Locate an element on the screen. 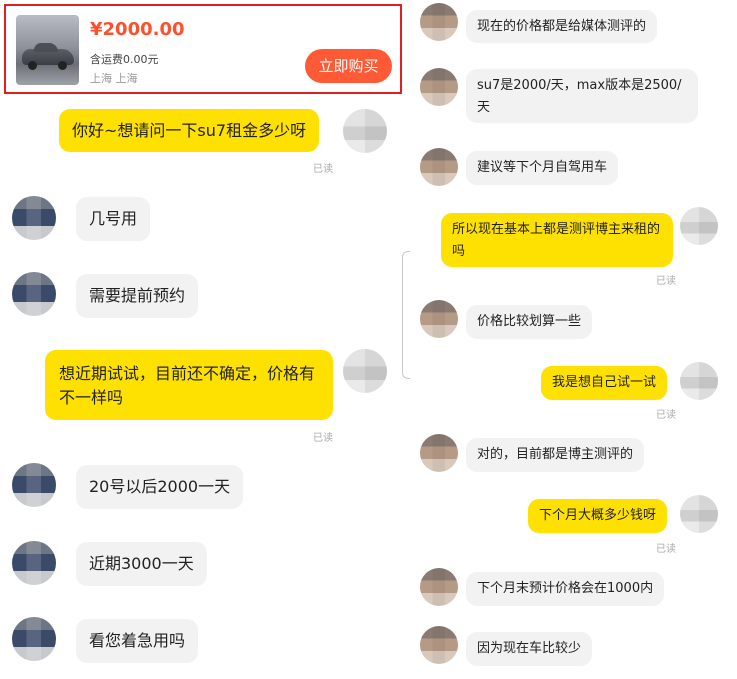 The height and width of the screenshot is (679, 737). message-bubble-incoming: 需要提前预约 is located at coordinates (137, 296).